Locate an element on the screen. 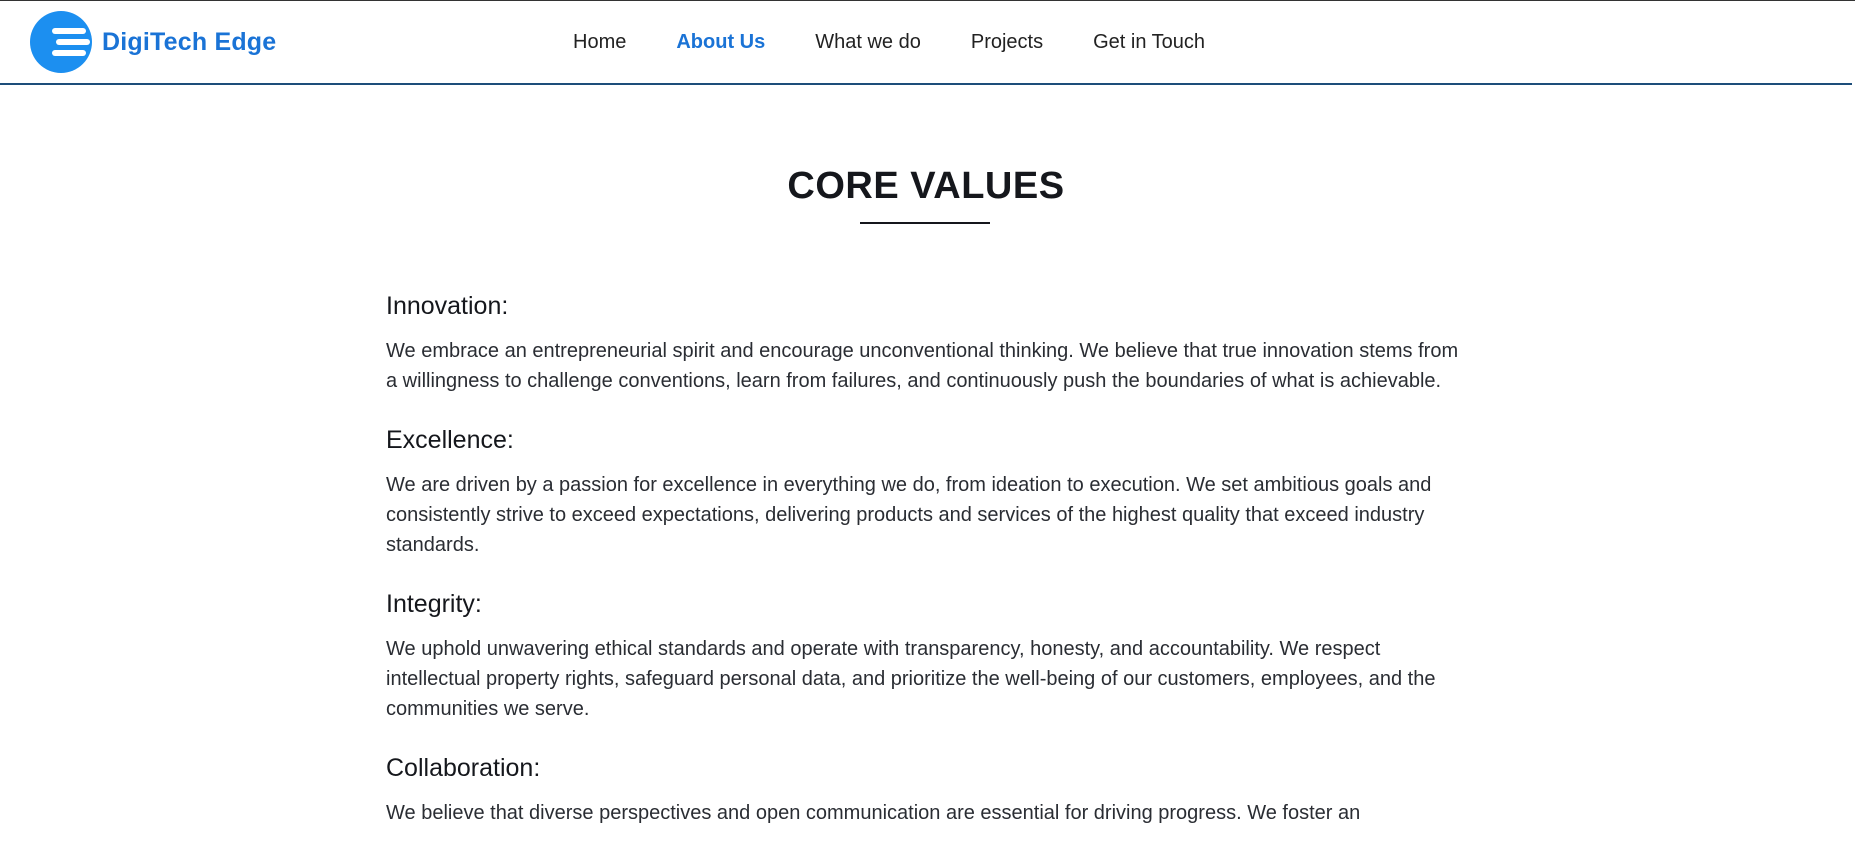 The height and width of the screenshot is (851, 1855). value-heading: Collaboration: is located at coordinates (463, 768).